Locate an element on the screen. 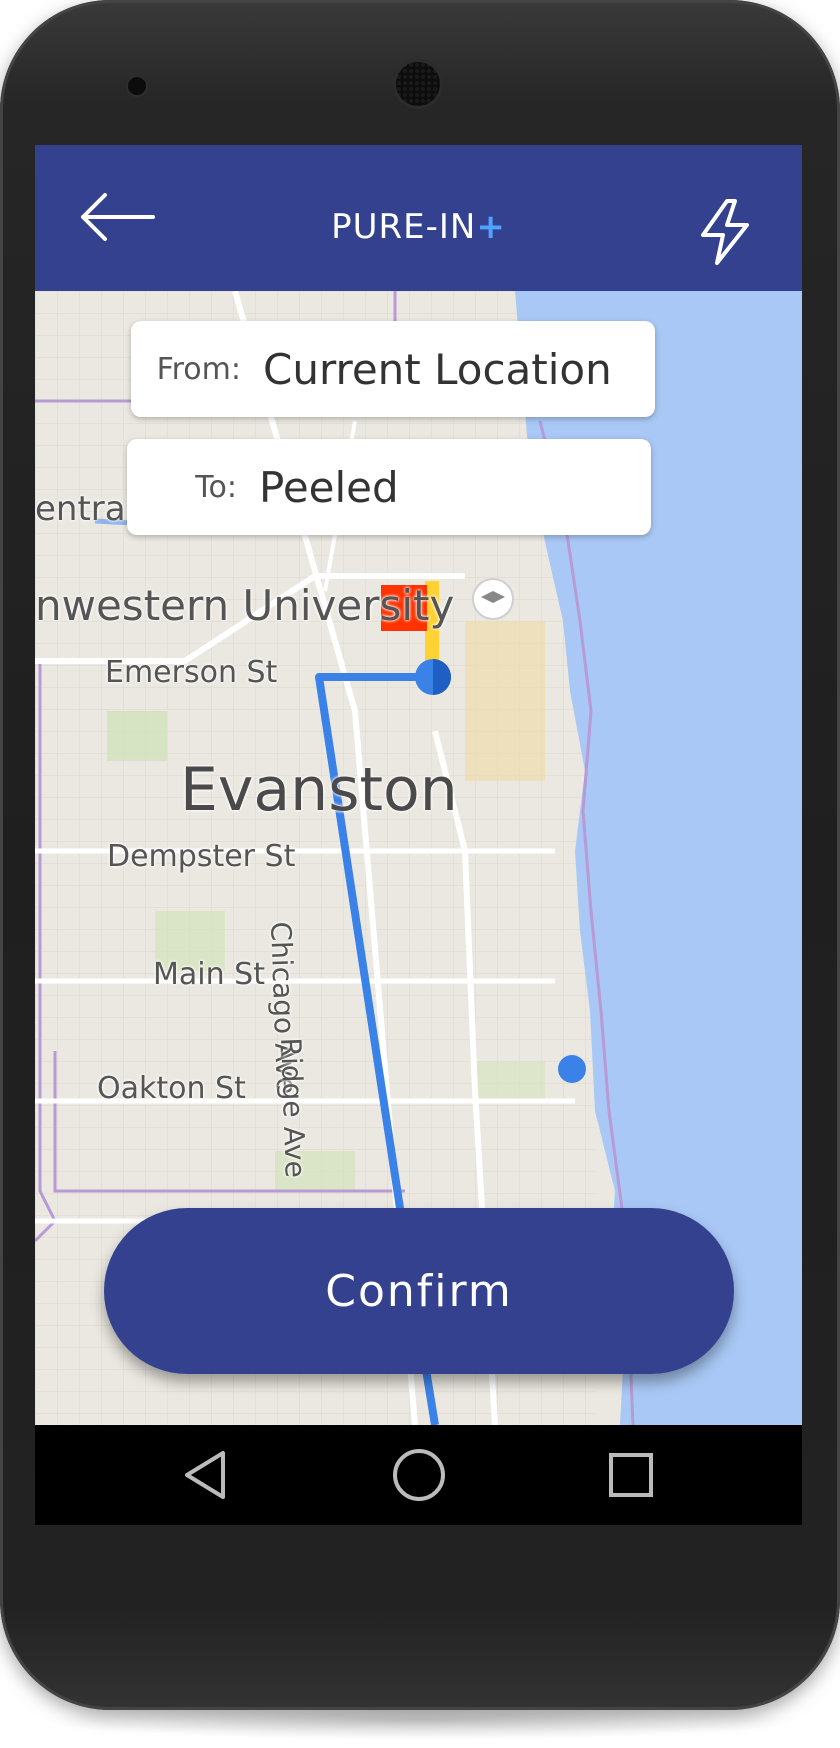  earpiece-speaker is located at coordinates (418, 84).